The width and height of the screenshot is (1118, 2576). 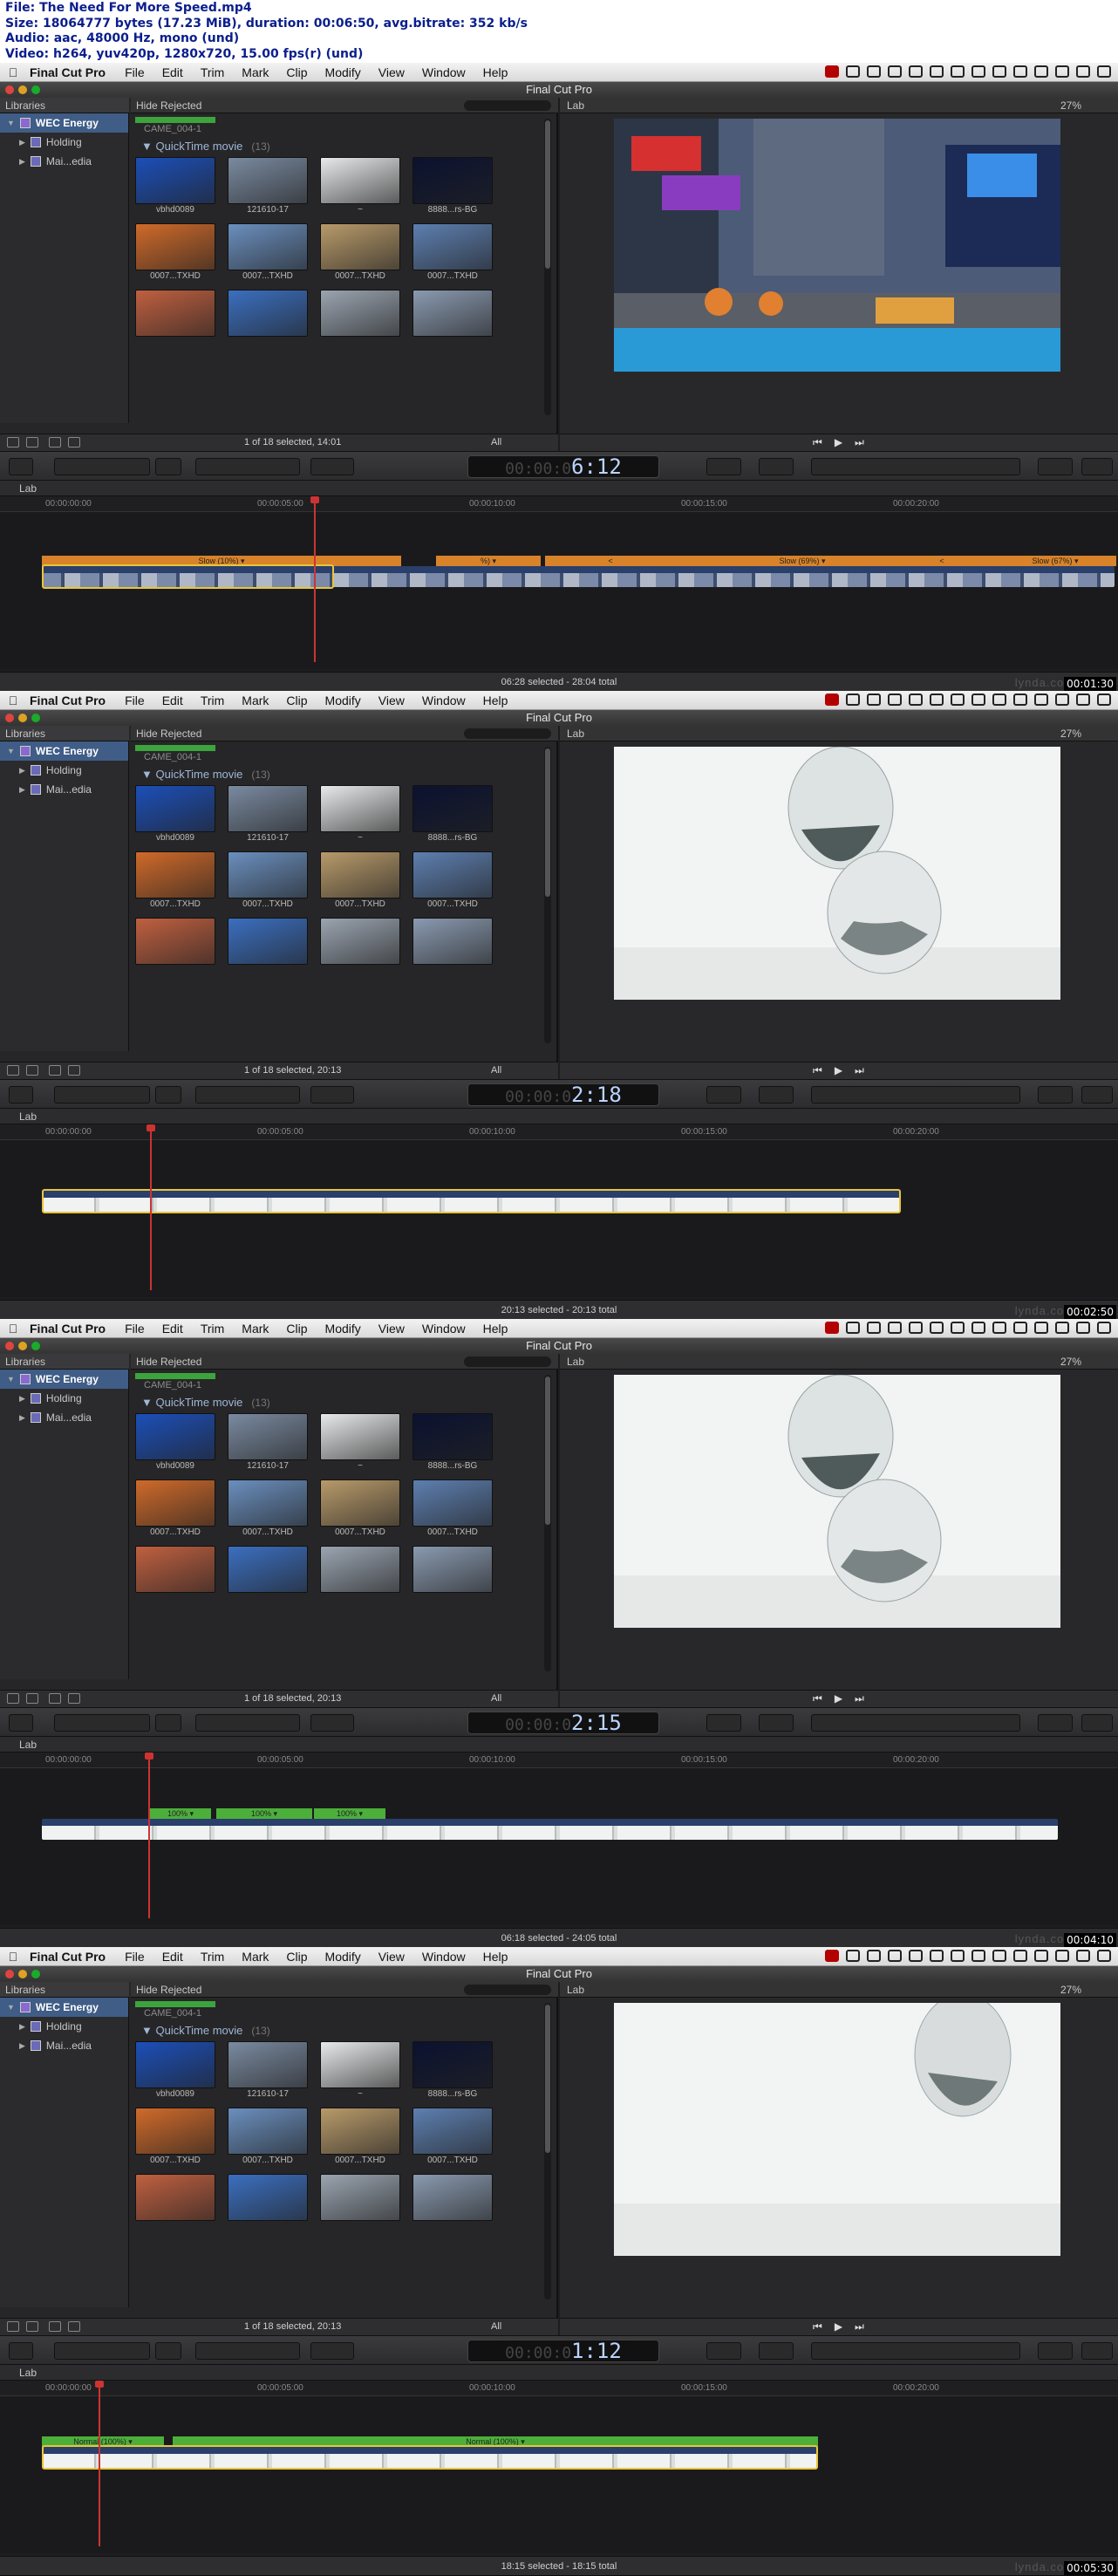 What do you see at coordinates (175, 2071) in the screenshot?
I see `clip-thumbnail: vbhd0089` at bounding box center [175, 2071].